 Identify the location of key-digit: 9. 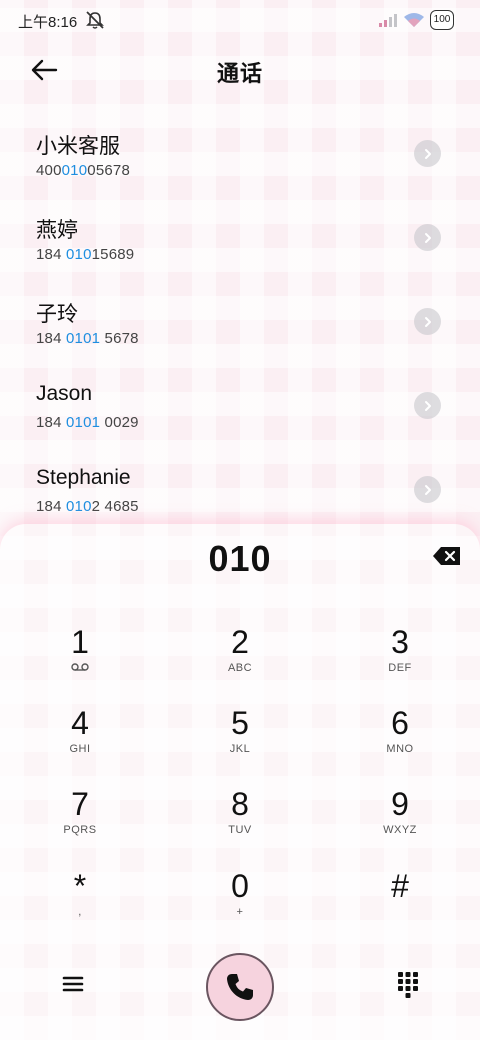
(400, 804).